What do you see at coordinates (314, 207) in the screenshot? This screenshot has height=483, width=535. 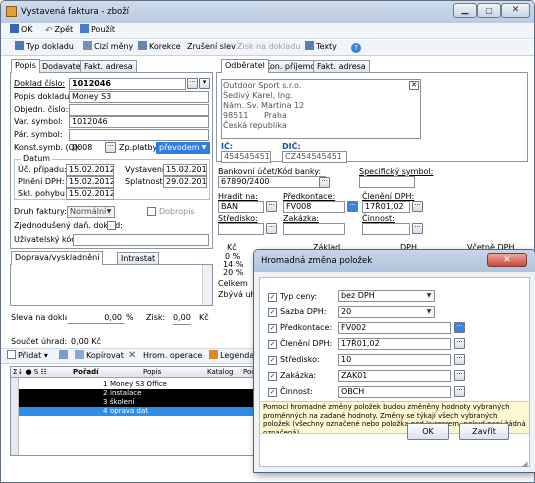 I see `predkont-input: FV008` at bounding box center [314, 207].